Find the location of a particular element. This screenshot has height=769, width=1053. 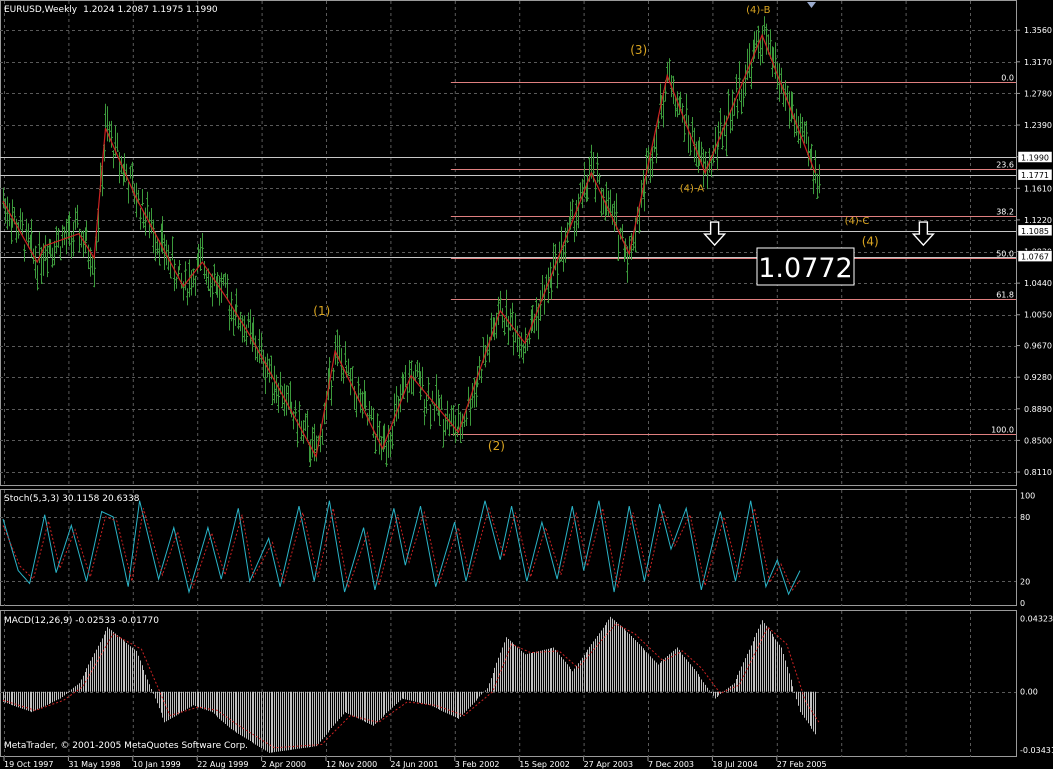

window-title: EURUSD,Weekly 1.2024 1.2087 1.1975 1.1990 is located at coordinates (111, 10).